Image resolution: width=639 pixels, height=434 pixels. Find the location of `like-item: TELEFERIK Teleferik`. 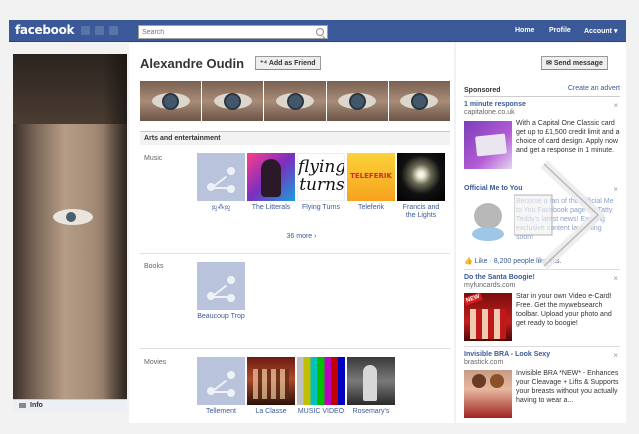

like-item: TELEFERIK Teleferik is located at coordinates (371, 182).